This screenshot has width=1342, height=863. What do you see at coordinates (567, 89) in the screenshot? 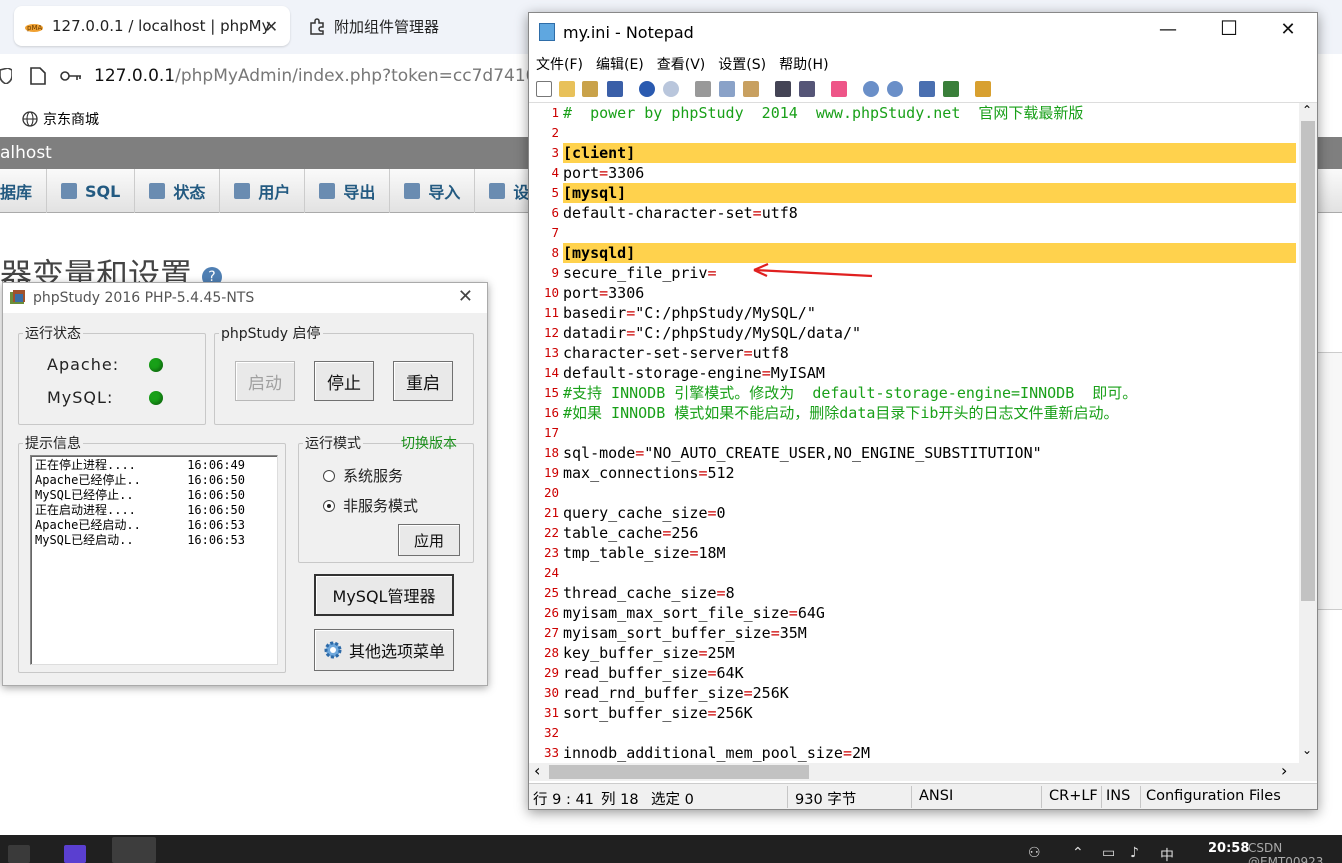
I see `open-folder-icon` at bounding box center [567, 89].